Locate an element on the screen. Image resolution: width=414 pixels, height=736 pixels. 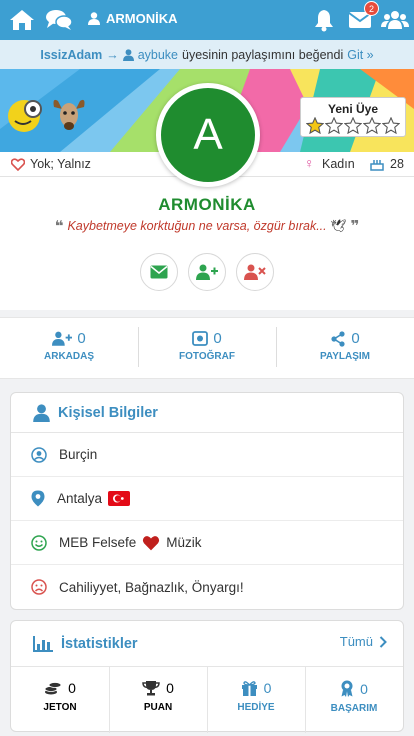
quote-close-icon: ❞ is located at coordinates (355, 226).